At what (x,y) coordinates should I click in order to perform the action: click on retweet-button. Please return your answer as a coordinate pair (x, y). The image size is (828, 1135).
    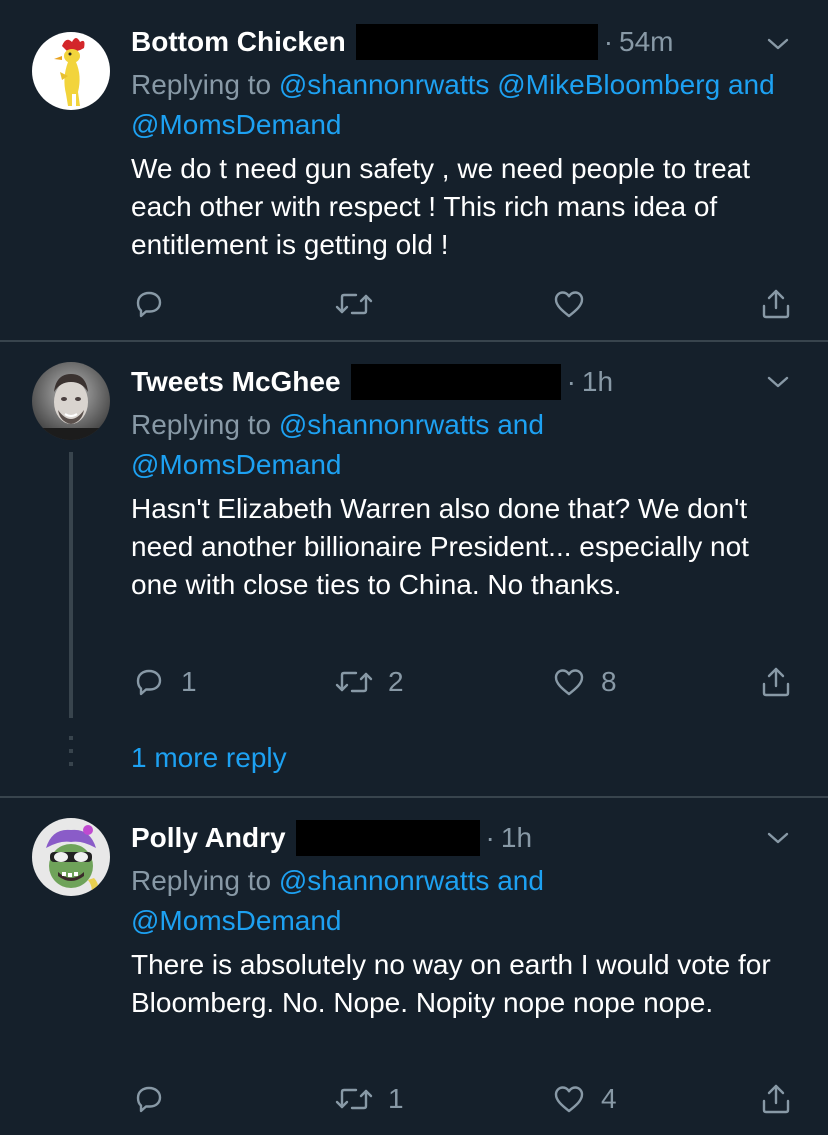
    Looking at the image, I should click on (361, 304).